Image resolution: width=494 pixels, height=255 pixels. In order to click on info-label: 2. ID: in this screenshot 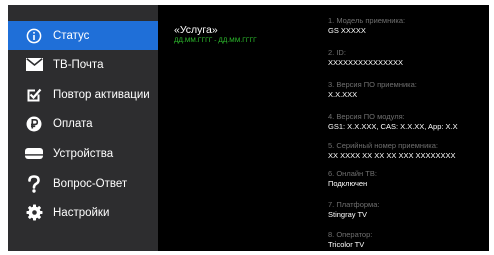, I will do `click(337, 52)`.